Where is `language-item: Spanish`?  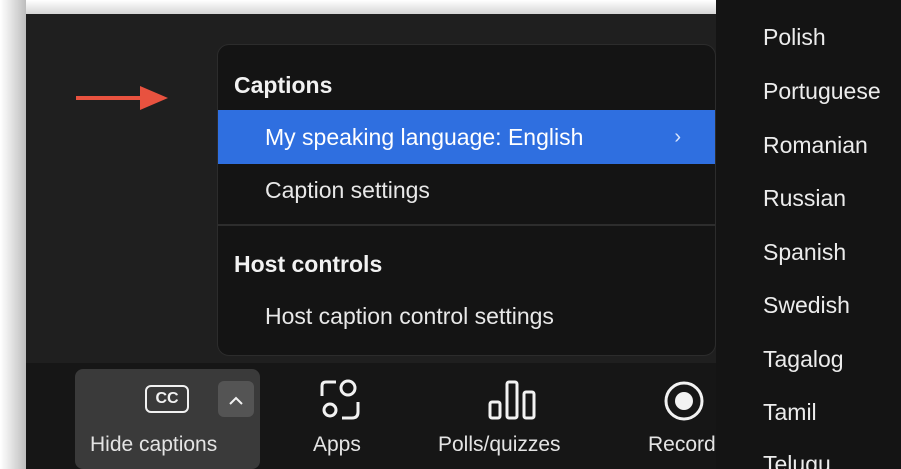
language-item: Spanish is located at coordinates (804, 252).